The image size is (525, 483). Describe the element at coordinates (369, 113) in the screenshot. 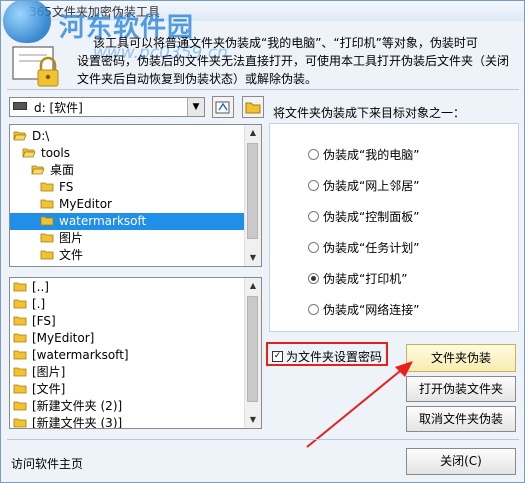

I see `options-title: 将文件夹伪装成下来目标对象之一：` at that location.